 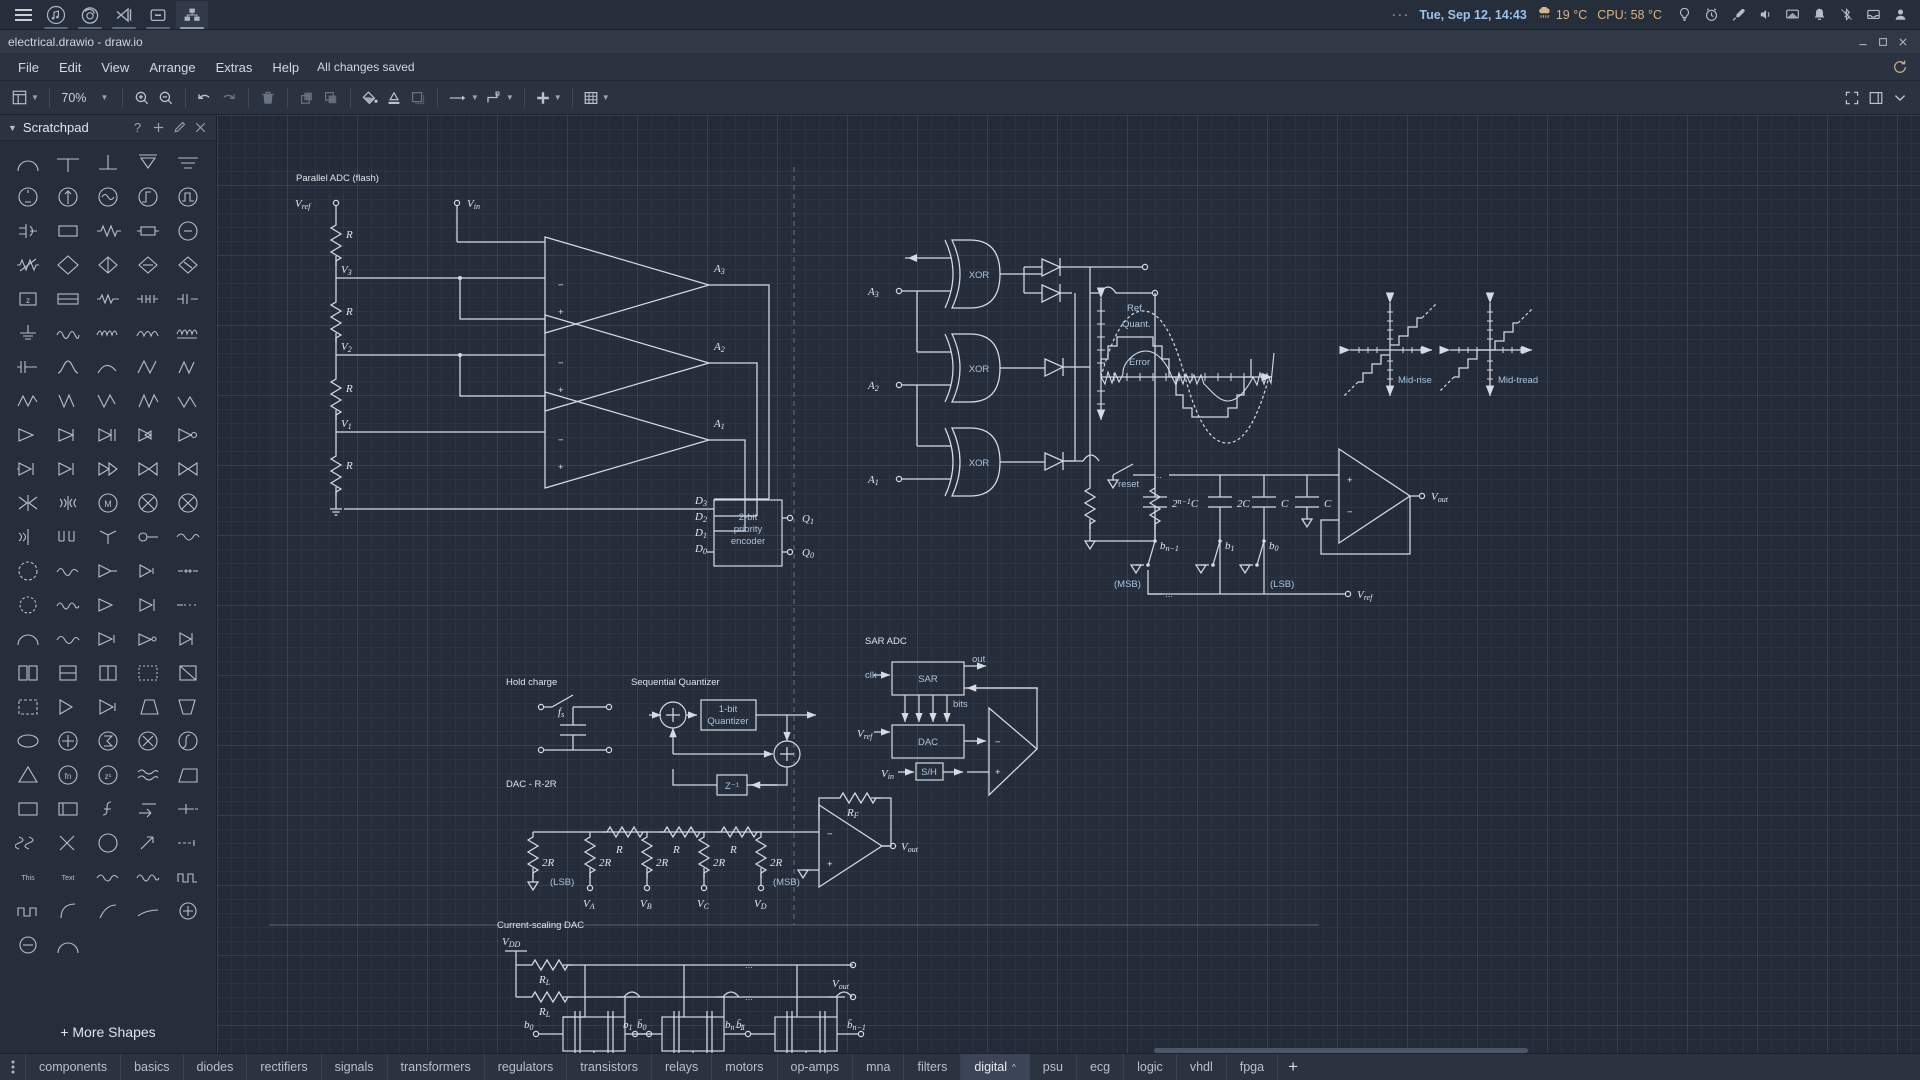 I want to click on shape-item-box3, so click(x=108, y=672).